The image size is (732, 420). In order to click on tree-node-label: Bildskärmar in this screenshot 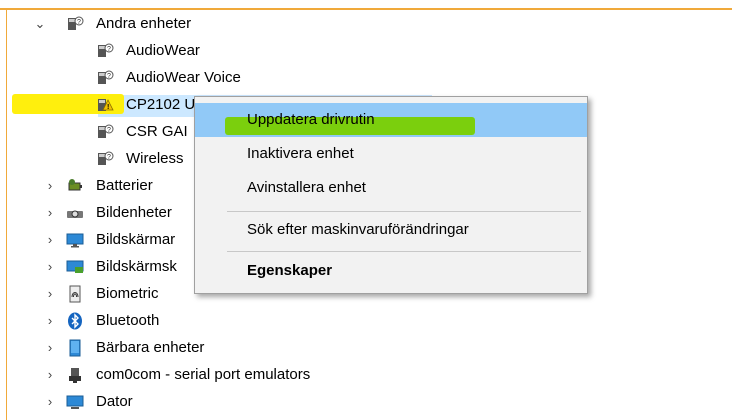, I will do `click(136, 239)`.